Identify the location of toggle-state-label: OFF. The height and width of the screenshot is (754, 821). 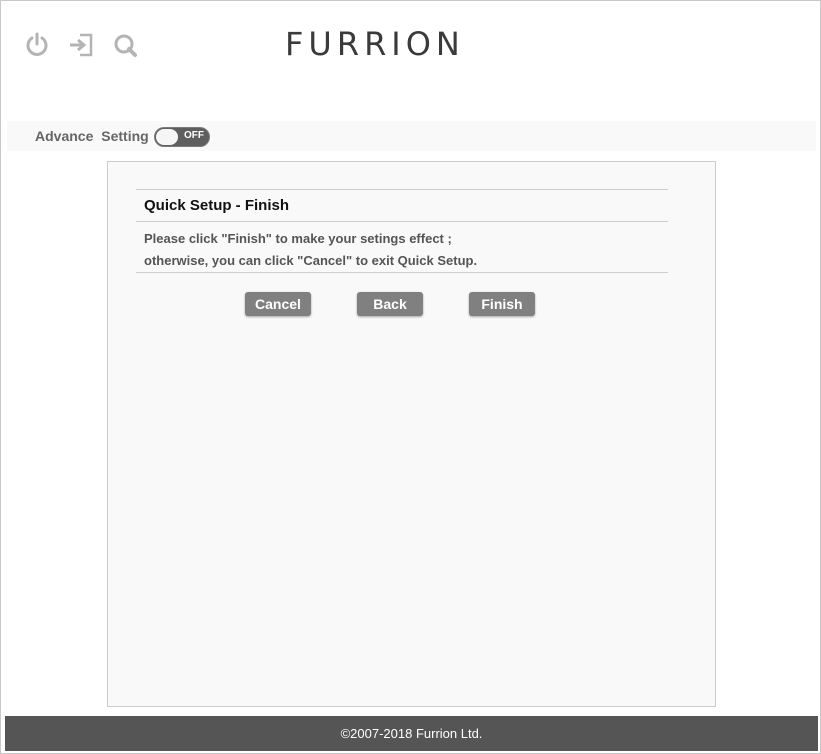
(194, 135).